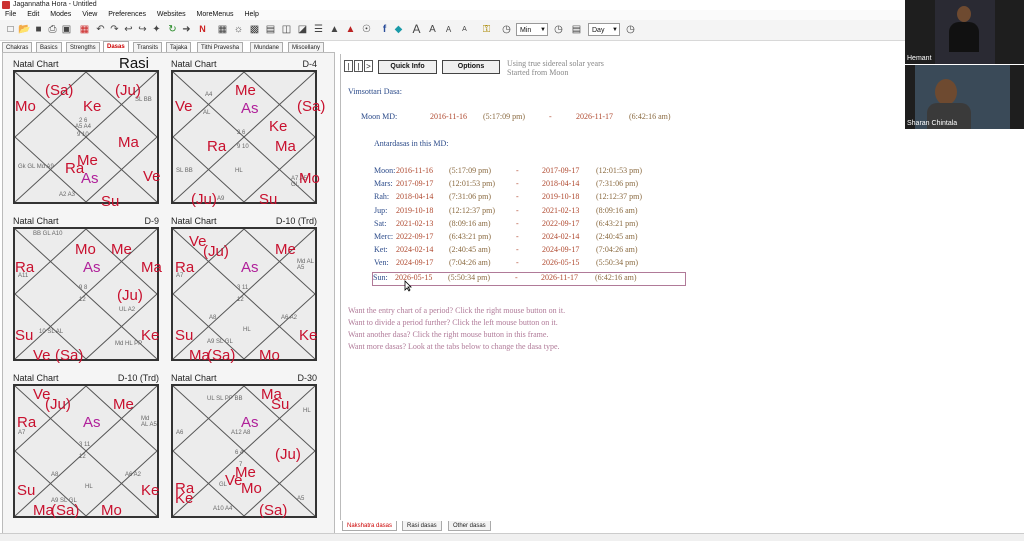  Describe the element at coordinates (215, 14) in the screenshot. I see `menu-moremenus: MoreMenus` at that location.